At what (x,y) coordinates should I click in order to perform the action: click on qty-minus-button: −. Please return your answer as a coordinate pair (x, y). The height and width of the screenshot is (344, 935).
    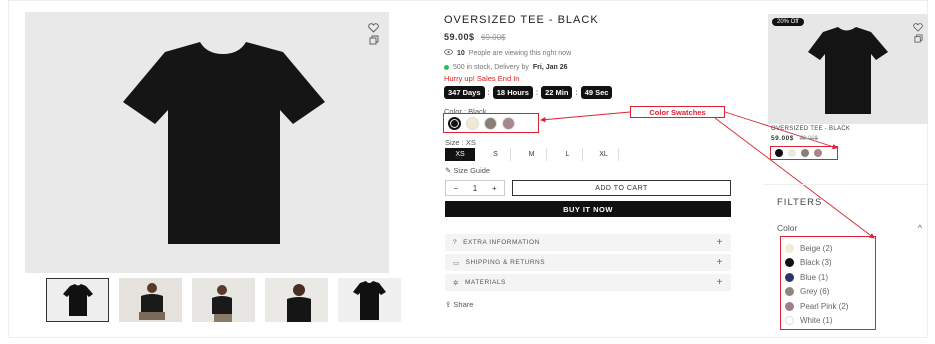
    Looking at the image, I should click on (455, 188).